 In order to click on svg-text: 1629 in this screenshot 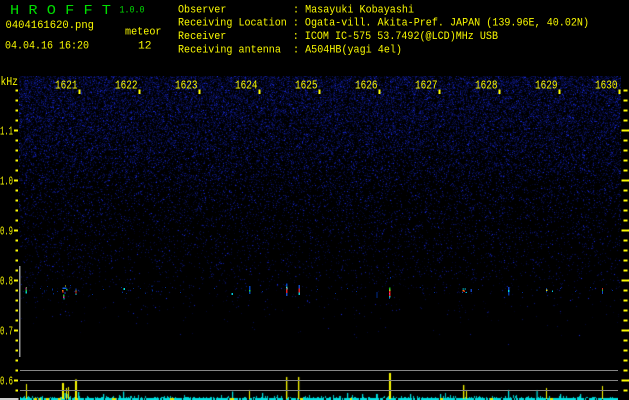, I will do `click(546, 86)`.